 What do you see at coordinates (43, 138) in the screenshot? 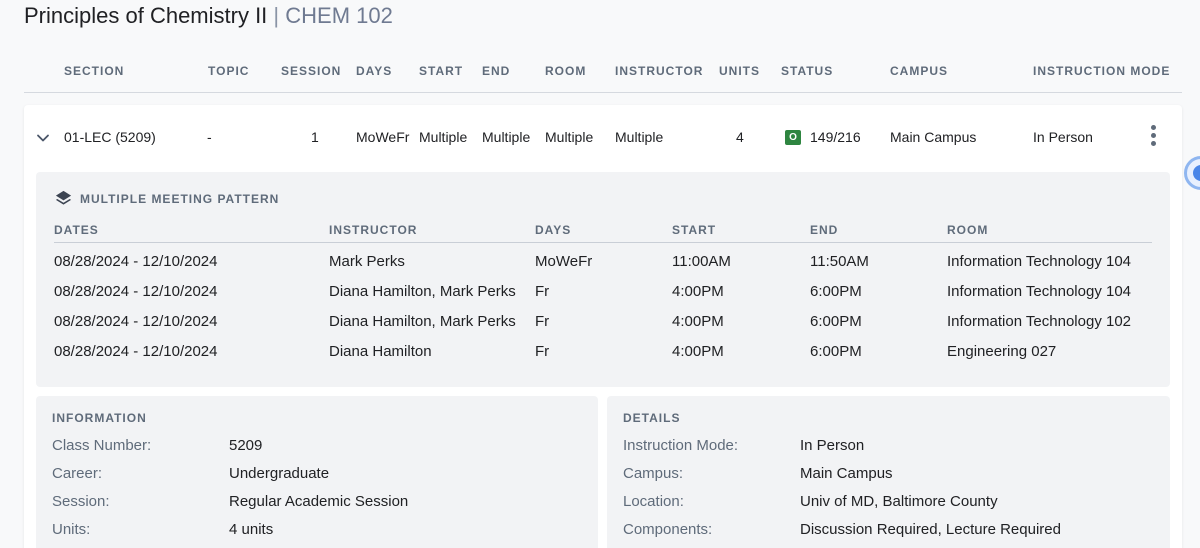
I see `chevron-down-icon` at bounding box center [43, 138].